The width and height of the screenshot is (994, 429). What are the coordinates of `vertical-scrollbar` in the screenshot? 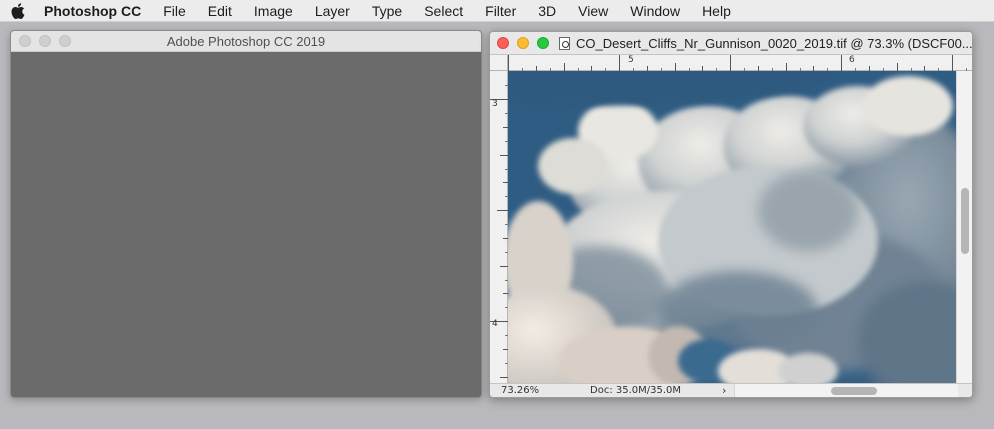 It's located at (964, 227).